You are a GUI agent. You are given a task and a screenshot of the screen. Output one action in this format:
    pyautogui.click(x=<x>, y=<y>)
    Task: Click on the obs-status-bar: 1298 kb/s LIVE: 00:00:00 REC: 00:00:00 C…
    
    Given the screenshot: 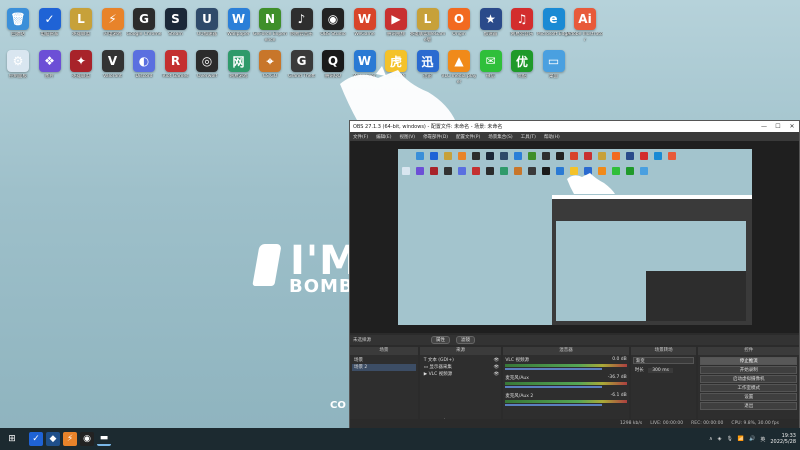 What is the action you would take?
    pyautogui.click(x=574, y=423)
    